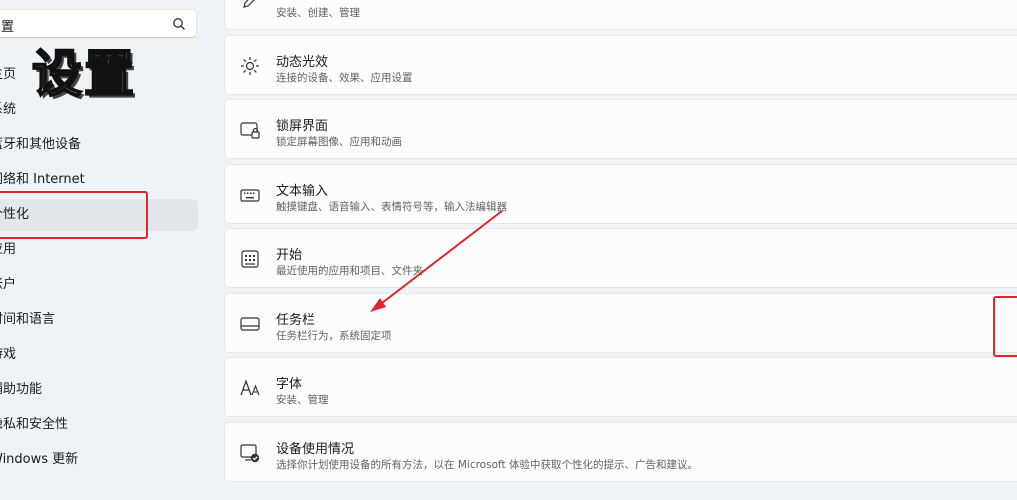  Describe the element at coordinates (41, 144) in the screenshot. I see `sidebar-item-label: 蓝牙和其他设备` at that location.